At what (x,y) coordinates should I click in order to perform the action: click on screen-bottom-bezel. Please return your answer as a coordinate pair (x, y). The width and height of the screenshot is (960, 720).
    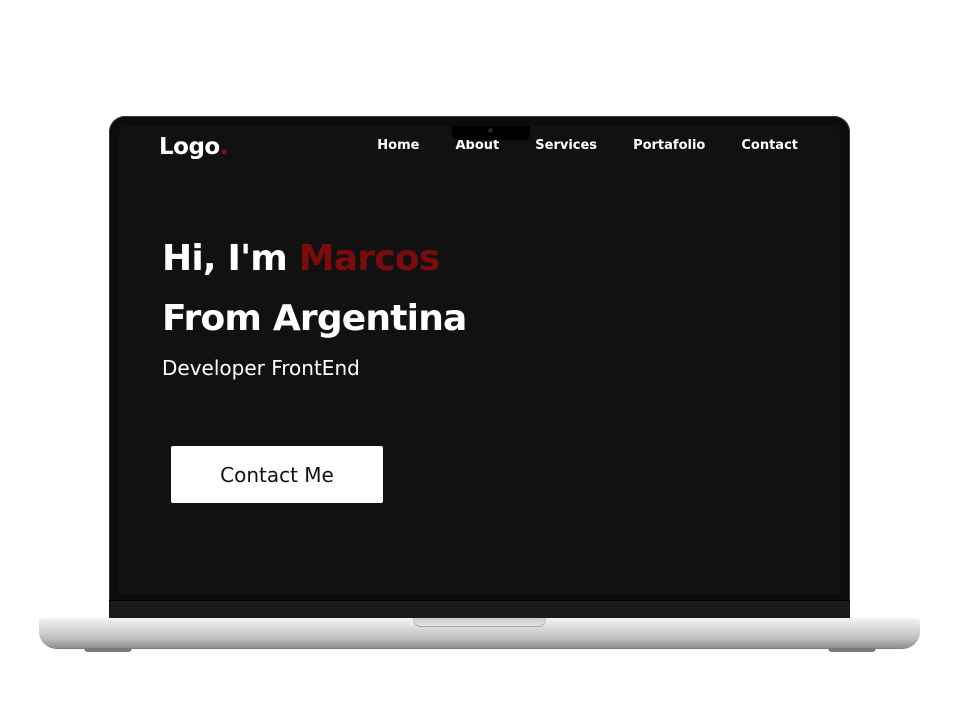
    Looking at the image, I should click on (479, 609).